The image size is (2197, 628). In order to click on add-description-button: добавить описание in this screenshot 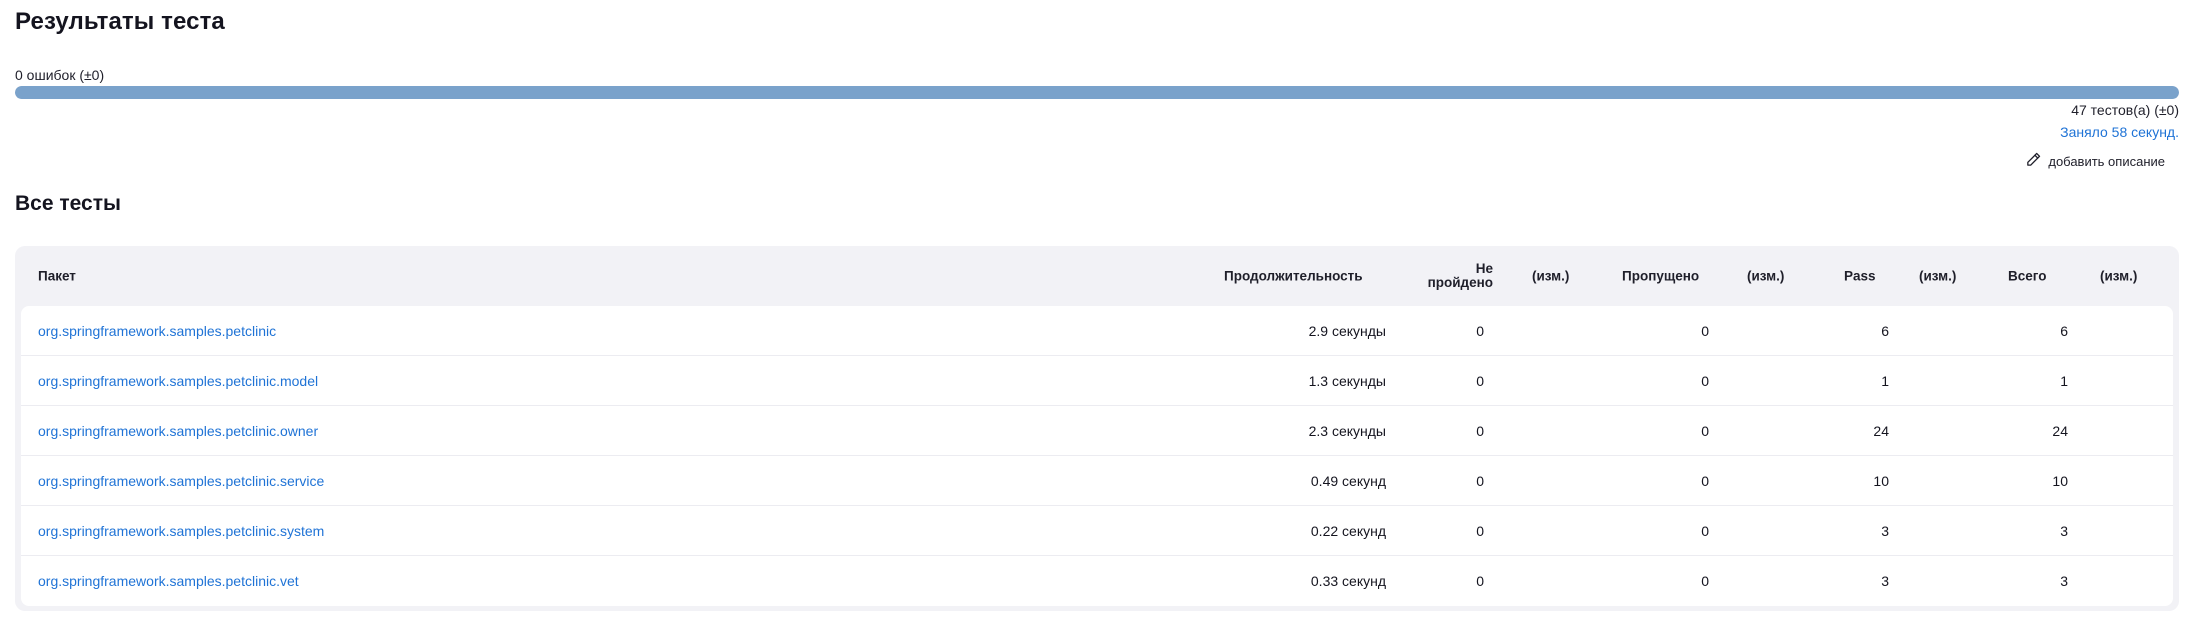, I will do `click(2095, 161)`.